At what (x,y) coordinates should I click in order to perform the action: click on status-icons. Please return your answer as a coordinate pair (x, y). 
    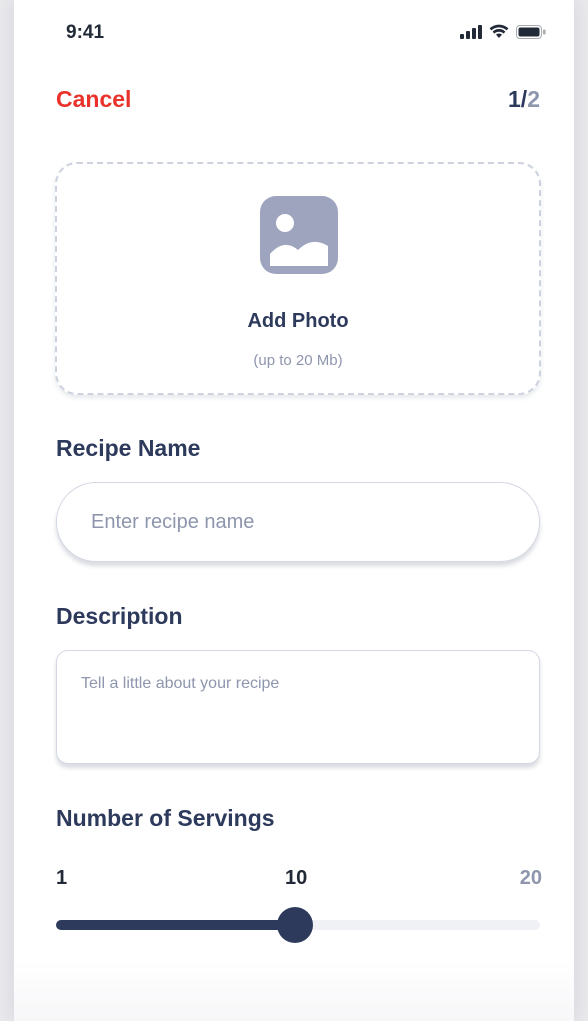
    Looking at the image, I should click on (503, 31).